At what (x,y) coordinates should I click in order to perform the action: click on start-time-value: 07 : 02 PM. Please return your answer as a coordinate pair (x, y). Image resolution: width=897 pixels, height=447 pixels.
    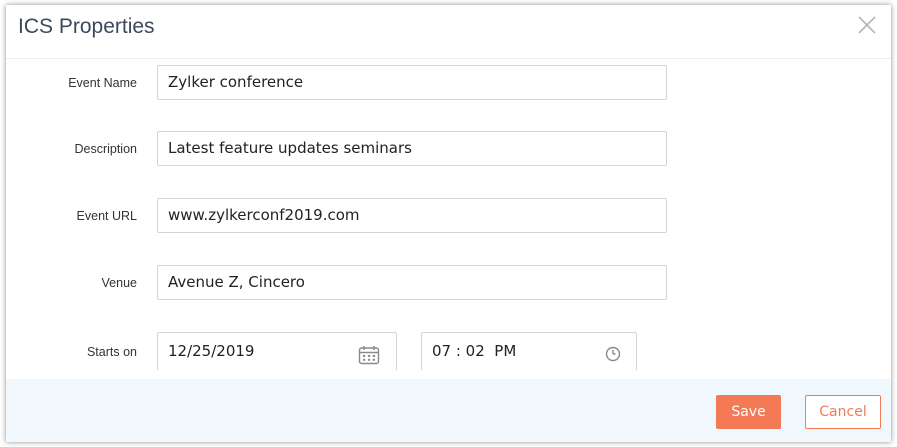
    Looking at the image, I should click on (474, 351).